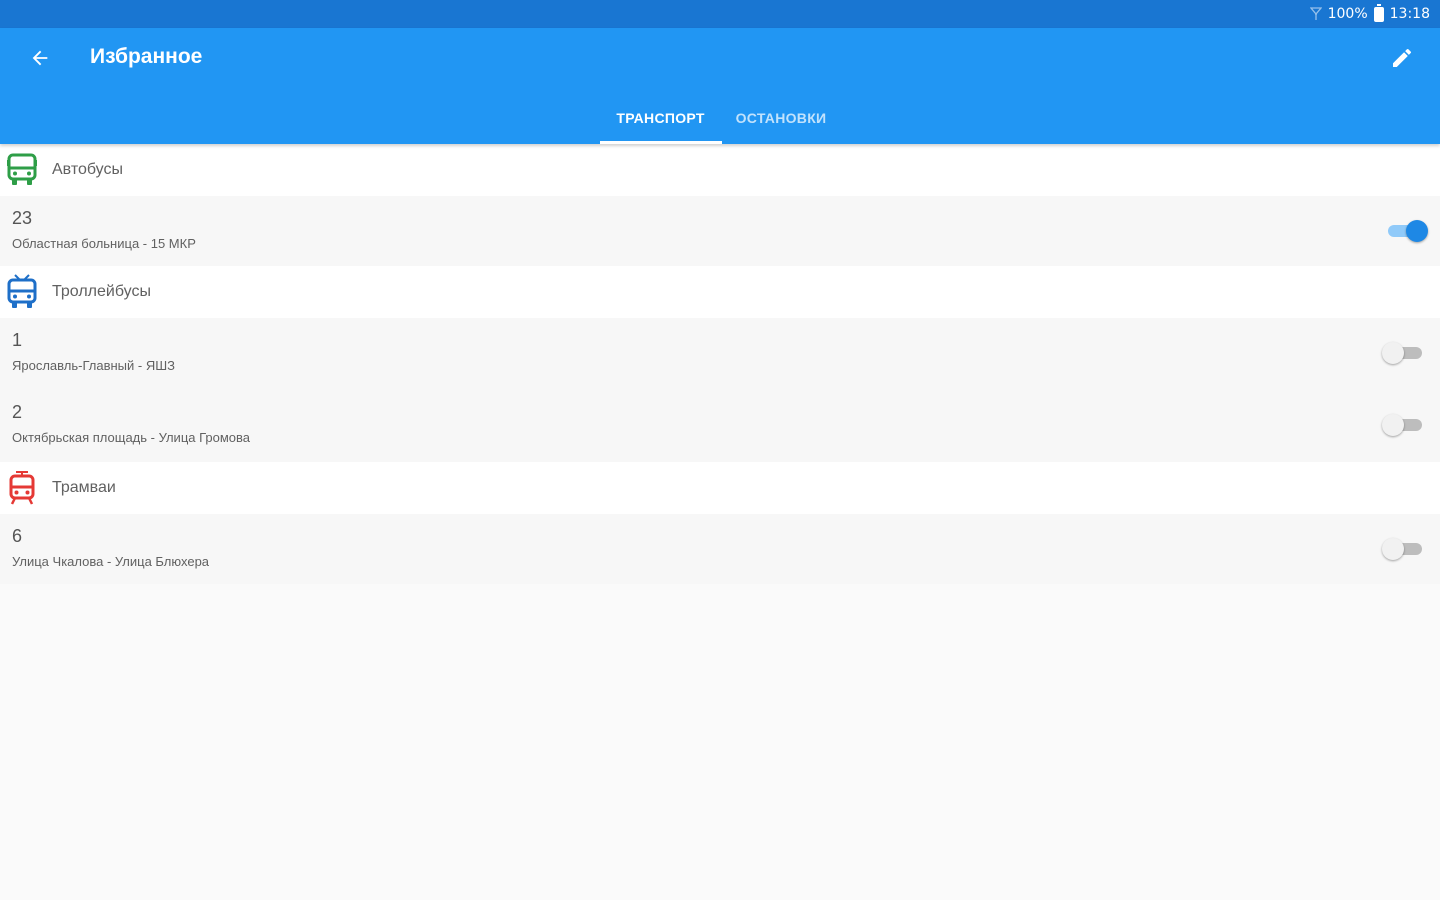 Image resolution: width=1440 pixels, height=900 pixels. Describe the element at coordinates (781, 120) in the screenshot. I see `tab-stops: ОСТАНОВКИ` at that location.